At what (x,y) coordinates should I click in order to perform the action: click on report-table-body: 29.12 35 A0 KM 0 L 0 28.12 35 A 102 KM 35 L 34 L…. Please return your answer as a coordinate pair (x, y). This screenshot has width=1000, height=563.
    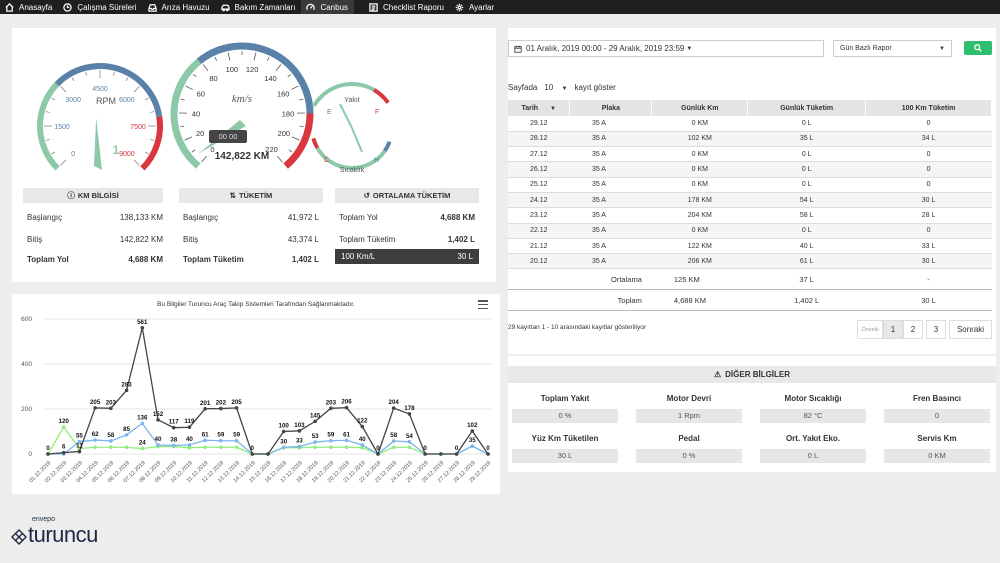
    Looking at the image, I should click on (750, 193).